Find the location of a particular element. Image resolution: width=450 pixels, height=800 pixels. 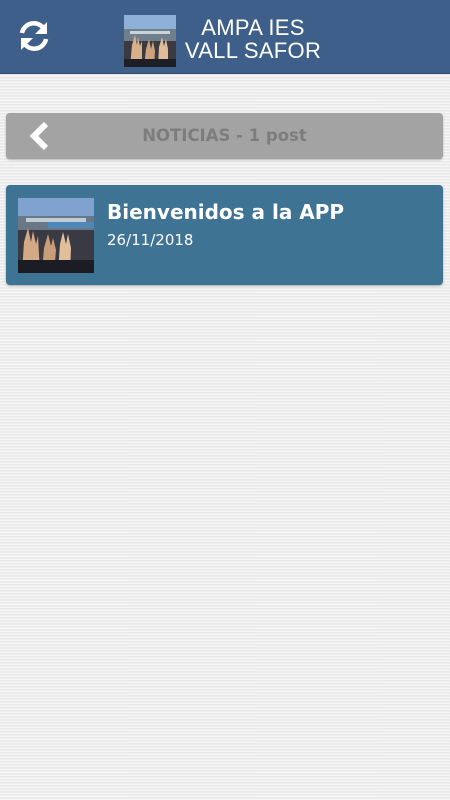

app-title: AMPA IES VALL SAFOR is located at coordinates (253, 39).